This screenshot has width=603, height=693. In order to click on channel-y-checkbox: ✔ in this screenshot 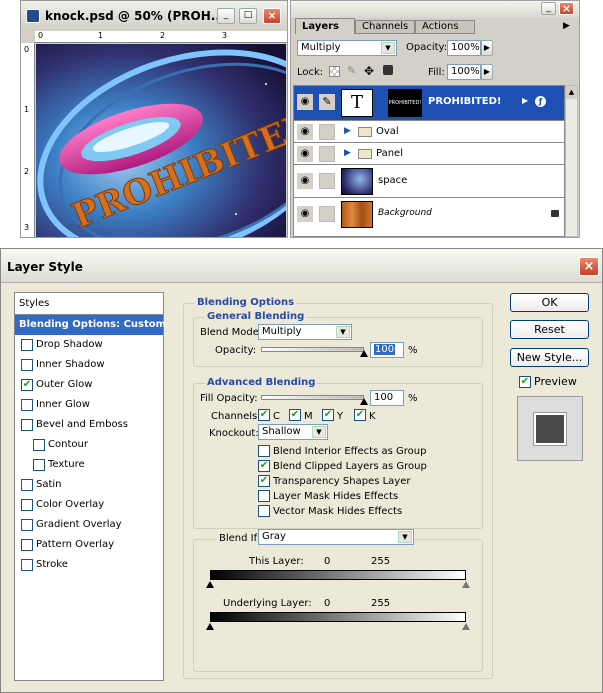, I will do `click(328, 415)`.